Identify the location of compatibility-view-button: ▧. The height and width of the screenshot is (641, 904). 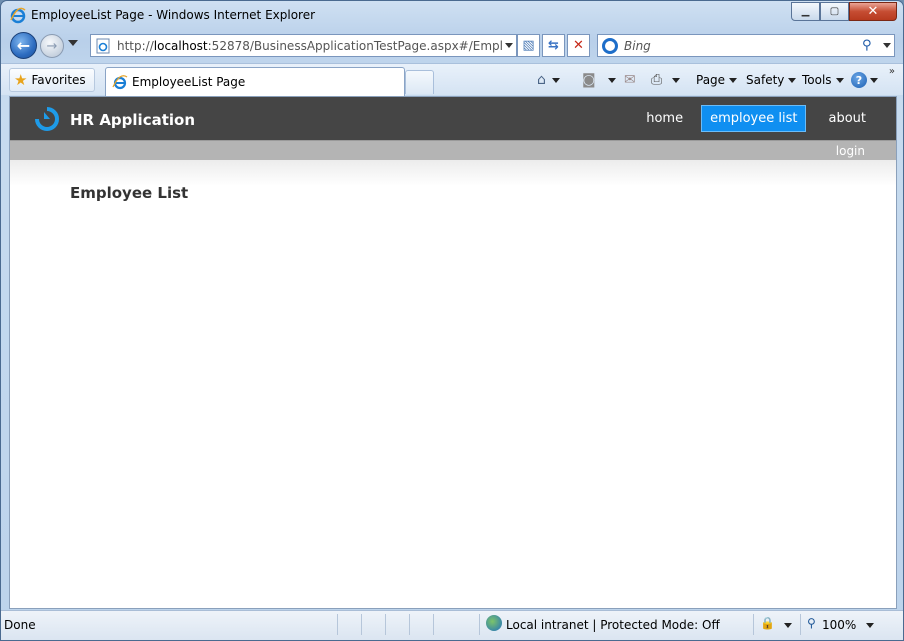
(528, 45).